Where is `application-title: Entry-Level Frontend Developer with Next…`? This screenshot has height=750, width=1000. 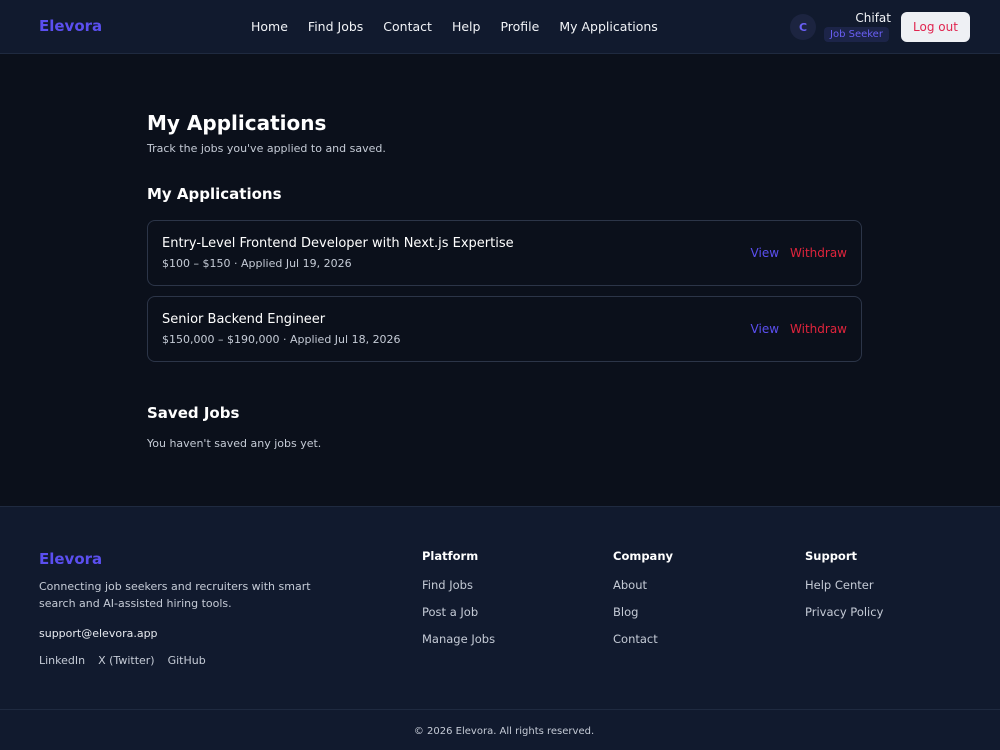
application-title: Entry-Level Frontend Developer with Next… is located at coordinates (338, 243).